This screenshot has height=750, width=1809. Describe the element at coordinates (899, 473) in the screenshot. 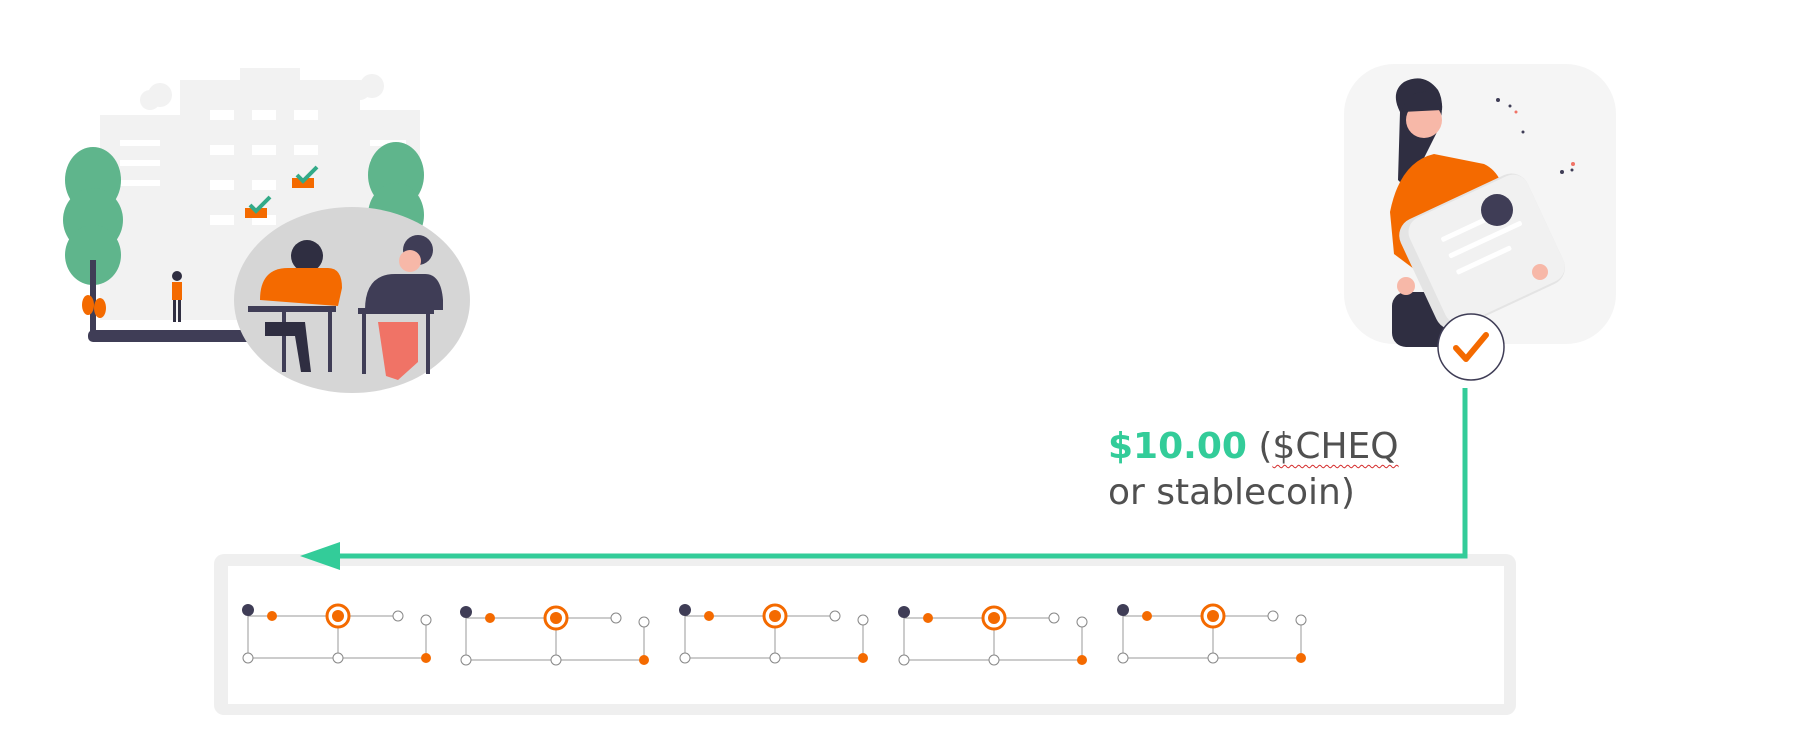

I see `arrow-line` at that location.